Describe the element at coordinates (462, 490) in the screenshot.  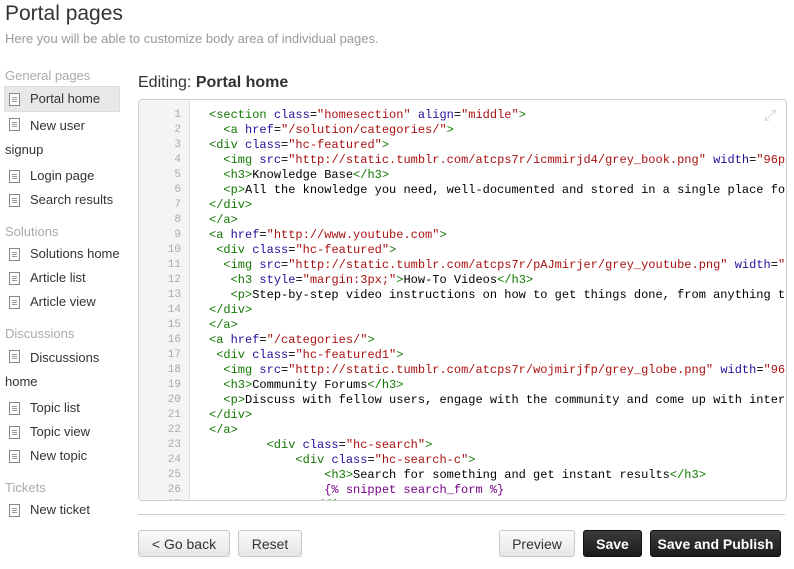
I see `code-line: 26 {% snippet search_form %}` at that location.